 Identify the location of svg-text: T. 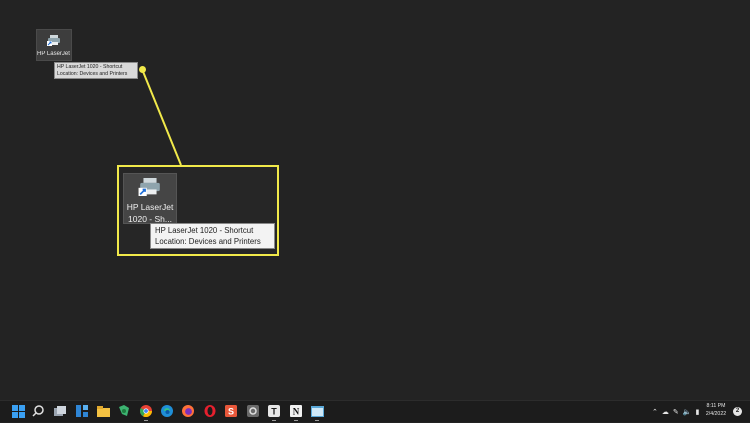
(274, 412).